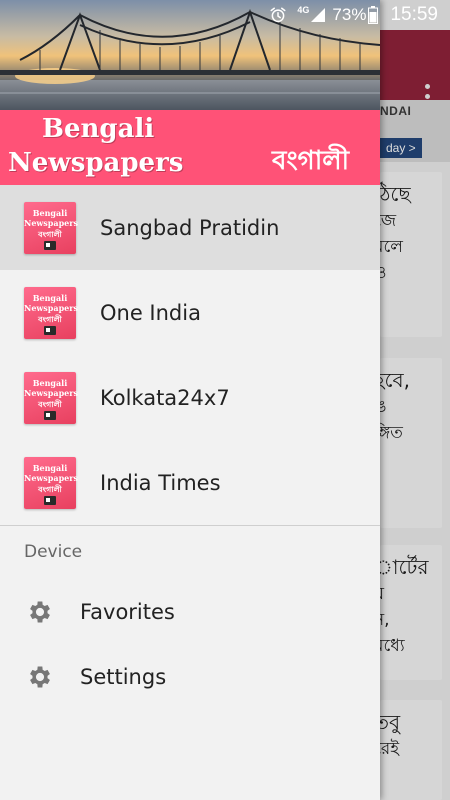 Image resolution: width=450 pixels, height=800 pixels. Describe the element at coordinates (349, 14) in the screenshot. I see `battery-percentage: 73%` at that location.